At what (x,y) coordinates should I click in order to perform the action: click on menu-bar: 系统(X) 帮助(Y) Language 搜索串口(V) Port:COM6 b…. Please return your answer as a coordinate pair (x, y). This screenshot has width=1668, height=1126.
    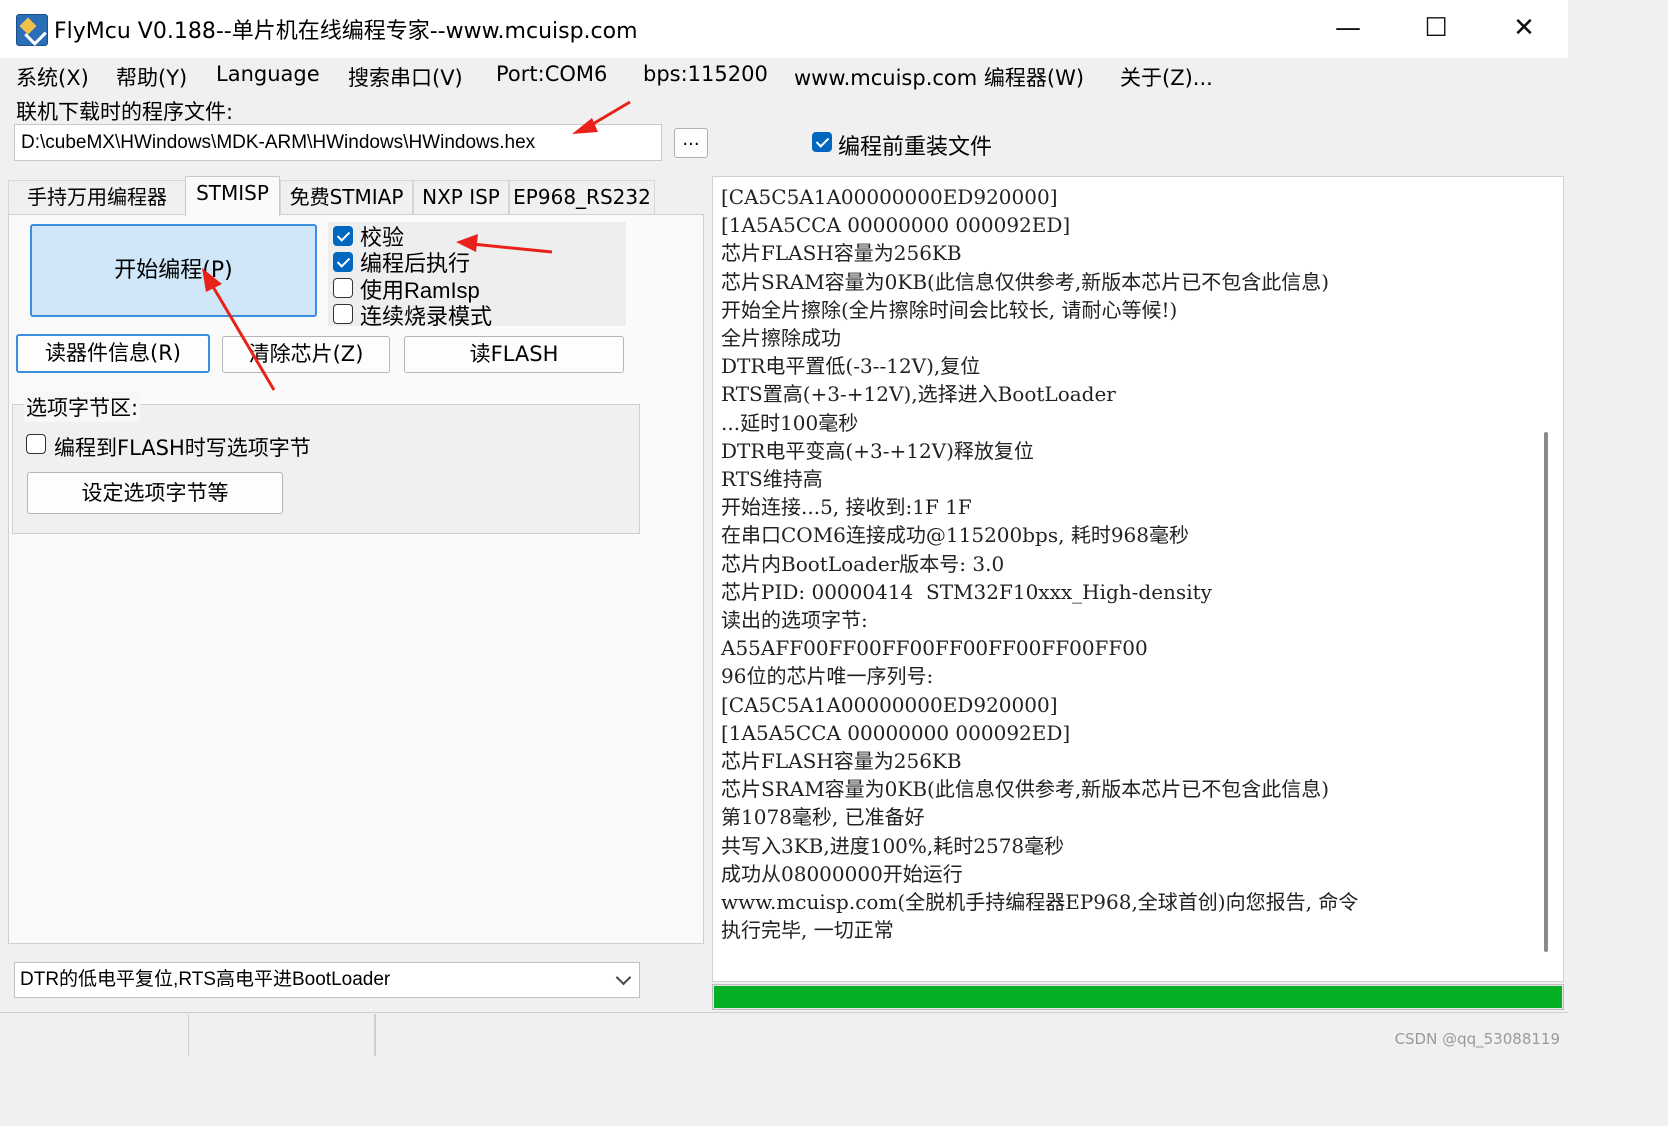
    Looking at the image, I should click on (784, 77).